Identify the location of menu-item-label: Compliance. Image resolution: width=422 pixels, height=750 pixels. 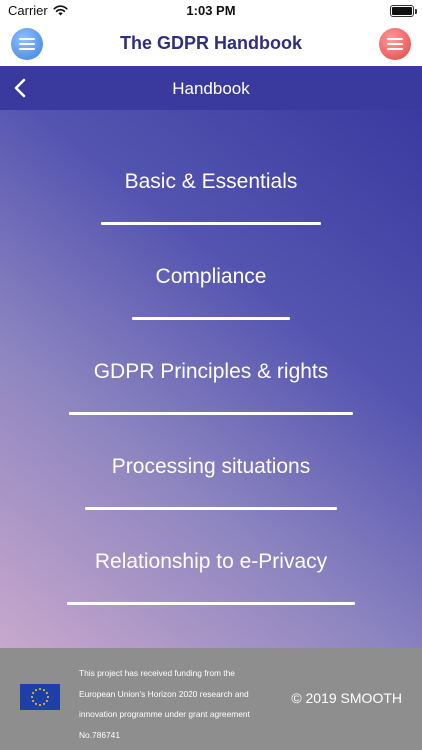
(211, 276).